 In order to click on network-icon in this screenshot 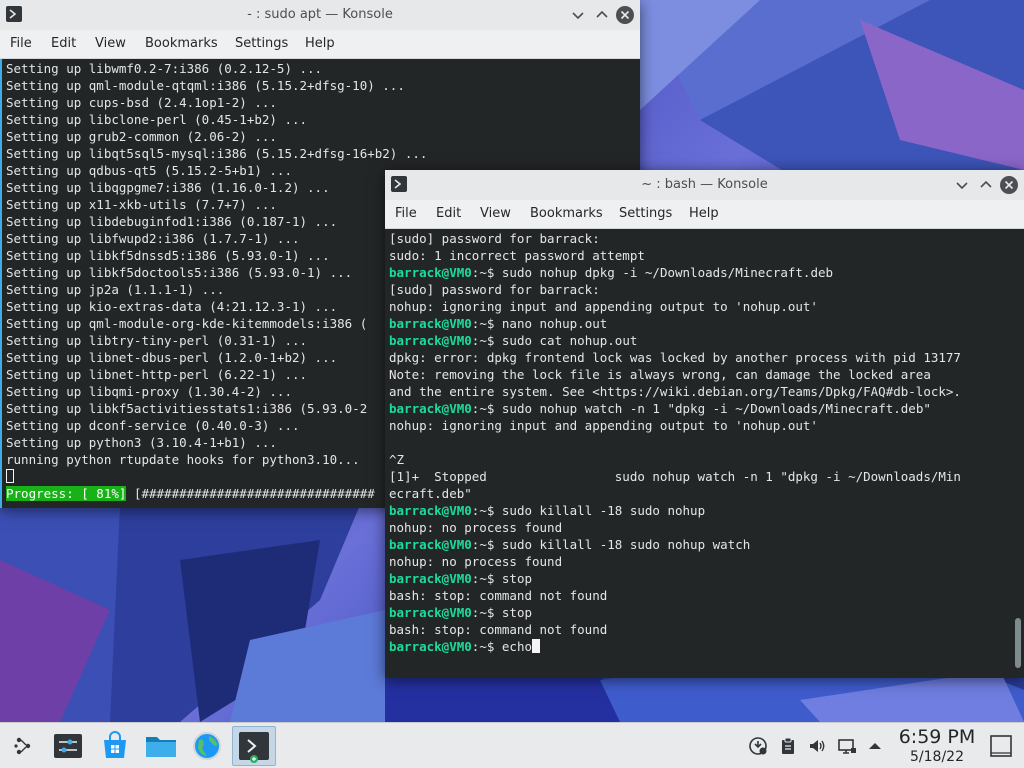, I will do `click(847, 746)`.